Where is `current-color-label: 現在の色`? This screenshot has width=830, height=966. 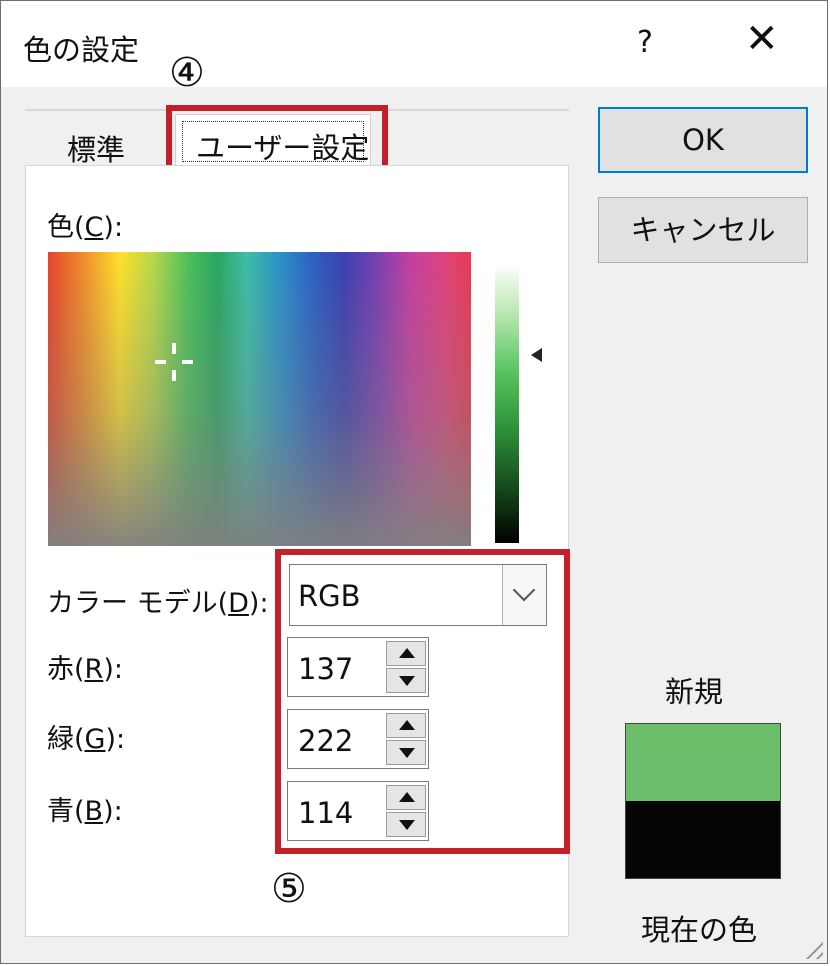
current-color-label: 現在の色 is located at coordinates (699, 930).